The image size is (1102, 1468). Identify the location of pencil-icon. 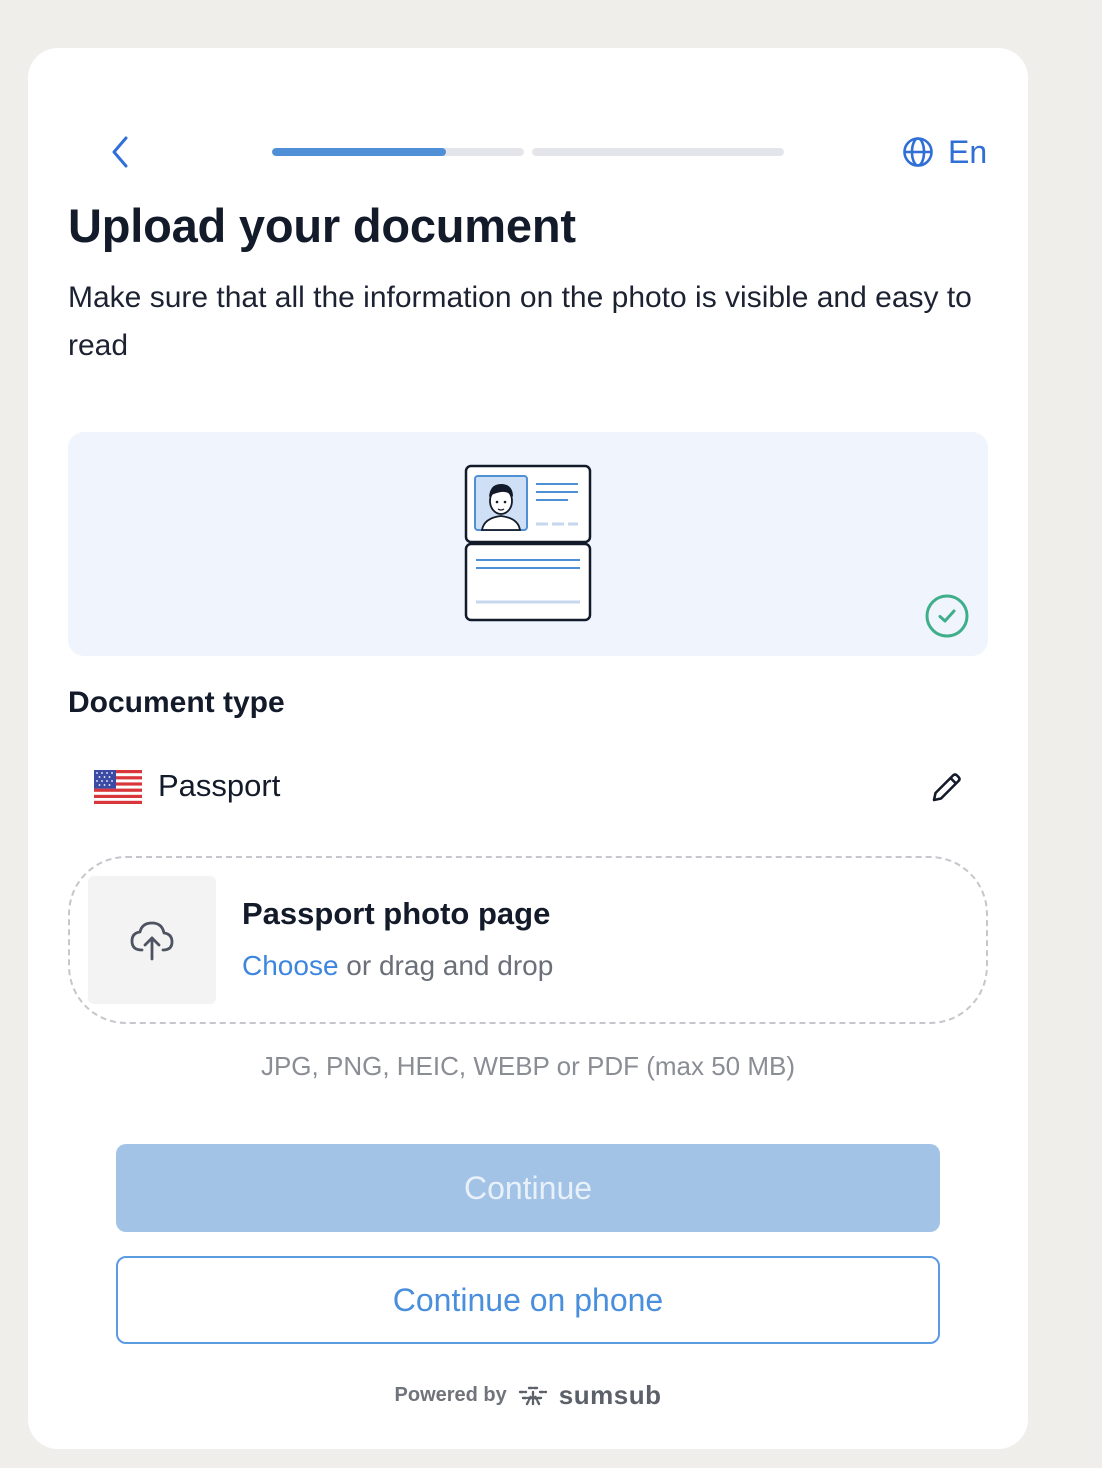
(946, 787).